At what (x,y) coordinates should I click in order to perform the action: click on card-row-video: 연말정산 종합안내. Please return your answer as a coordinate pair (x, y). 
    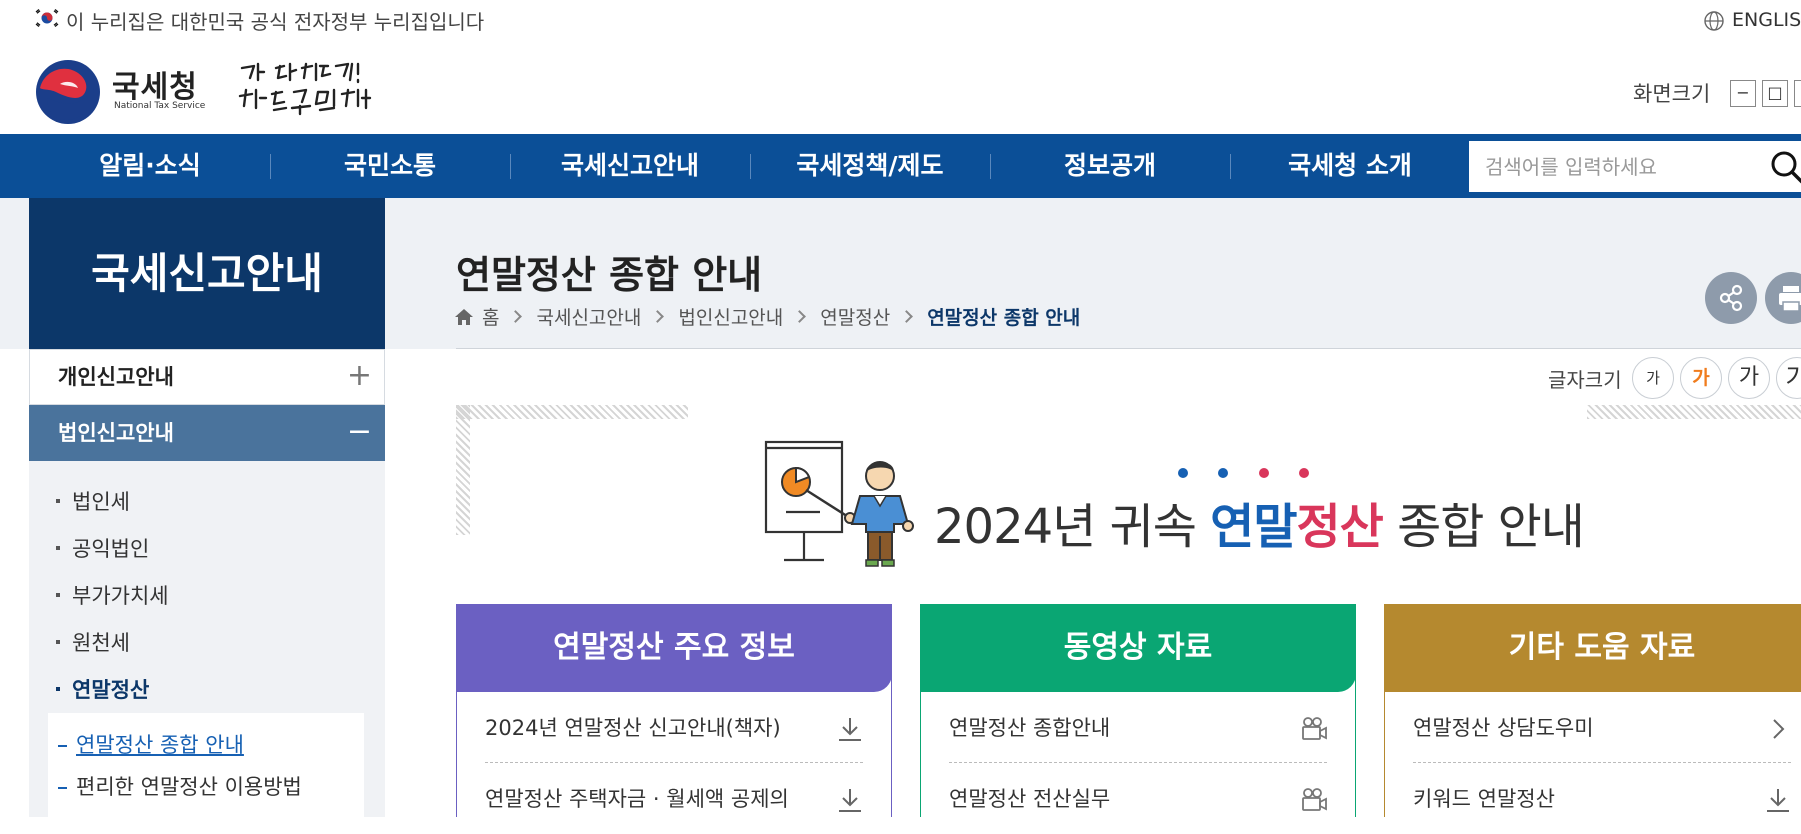
    Looking at the image, I should click on (1138, 728).